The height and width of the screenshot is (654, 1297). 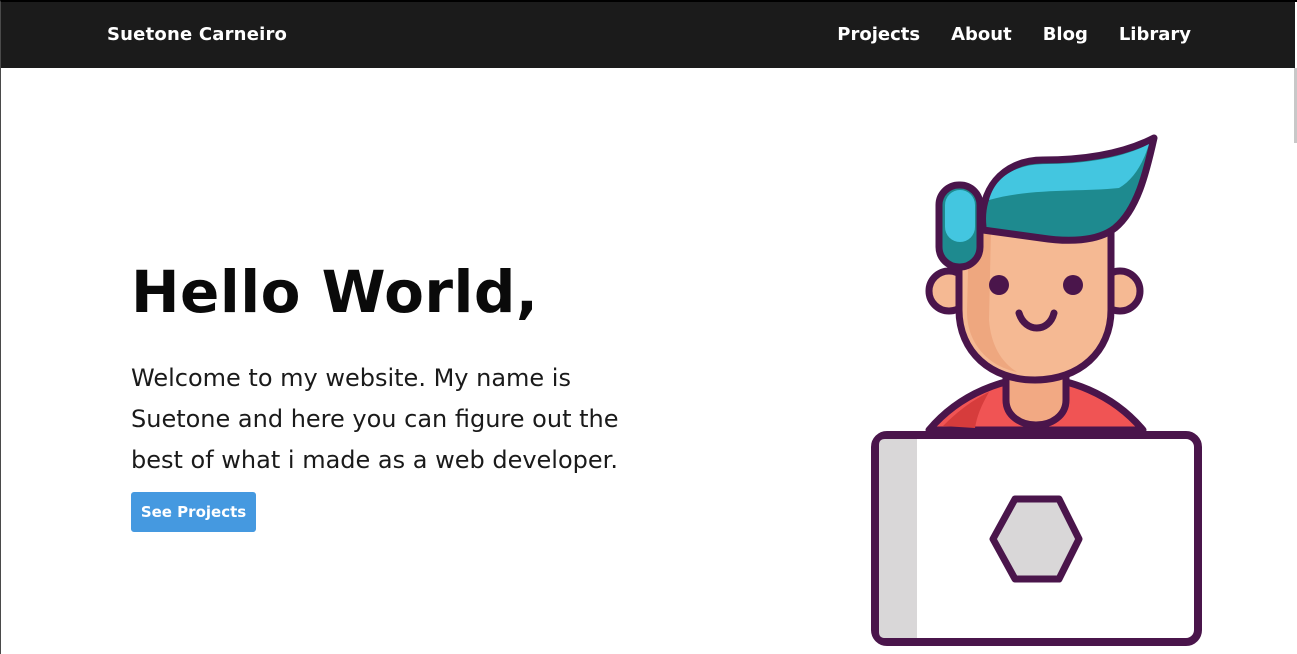 What do you see at coordinates (878, 34) in the screenshot?
I see `nav-link-projects: Projects` at bounding box center [878, 34].